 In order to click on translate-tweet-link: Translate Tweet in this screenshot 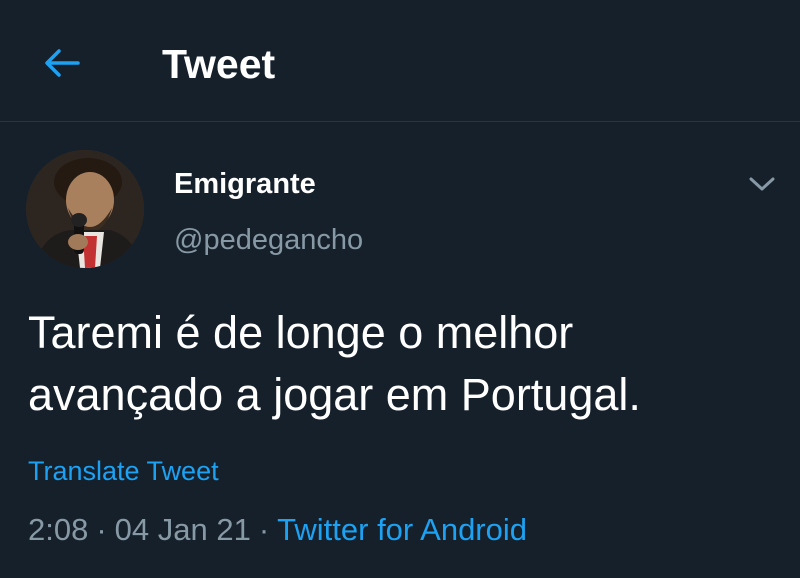, I will do `click(123, 471)`.